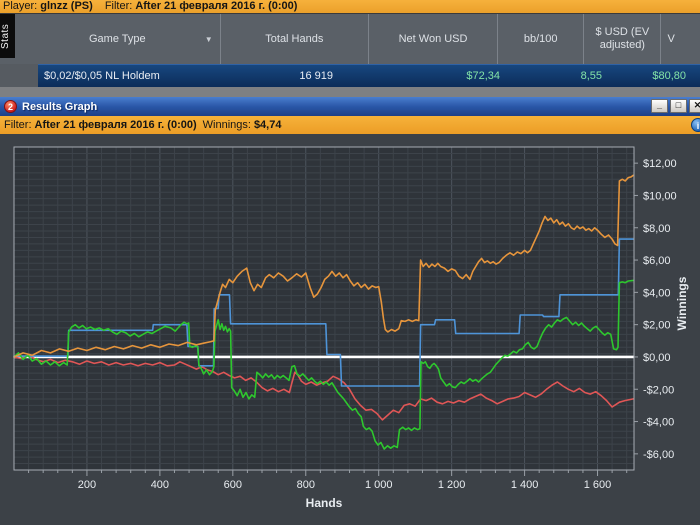  What do you see at coordinates (316, 76) in the screenshot?
I see `cell-total-hands: 16 919` at bounding box center [316, 76].